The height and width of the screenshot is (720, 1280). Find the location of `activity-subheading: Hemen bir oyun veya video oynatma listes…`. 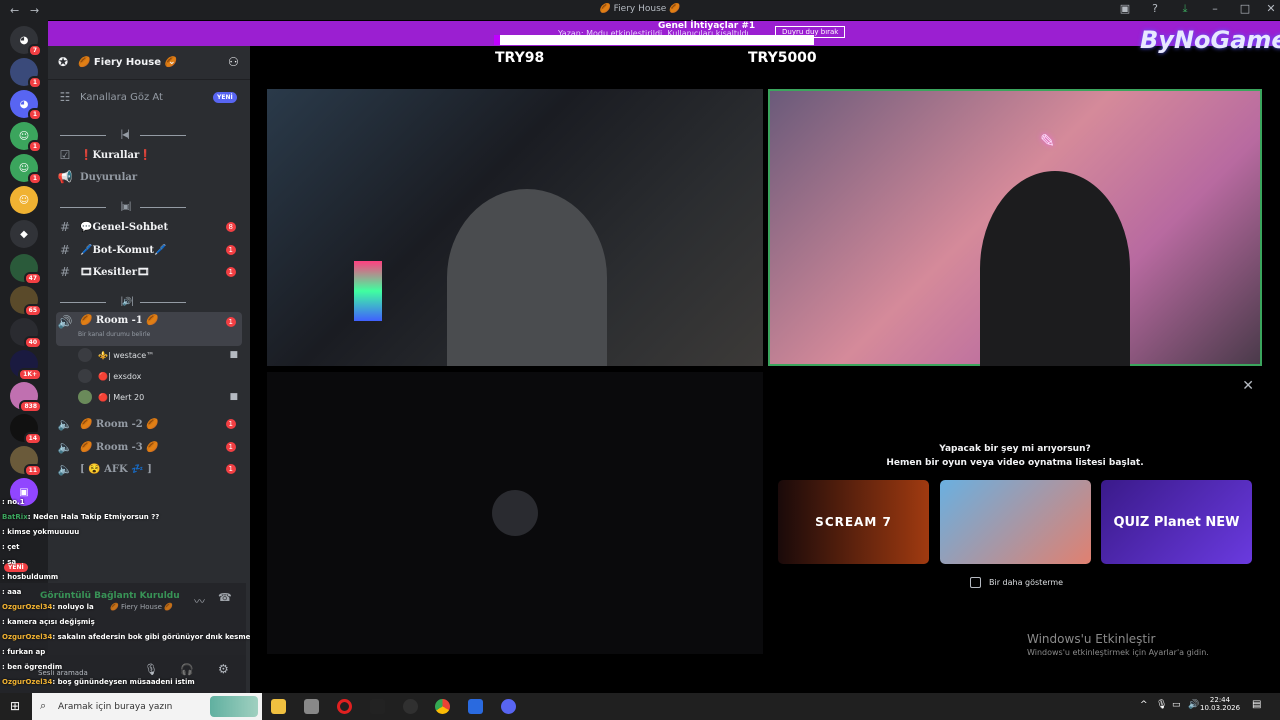

activity-subheading: Hemen bir oyun veya video oynatma listes… is located at coordinates (1015, 463).